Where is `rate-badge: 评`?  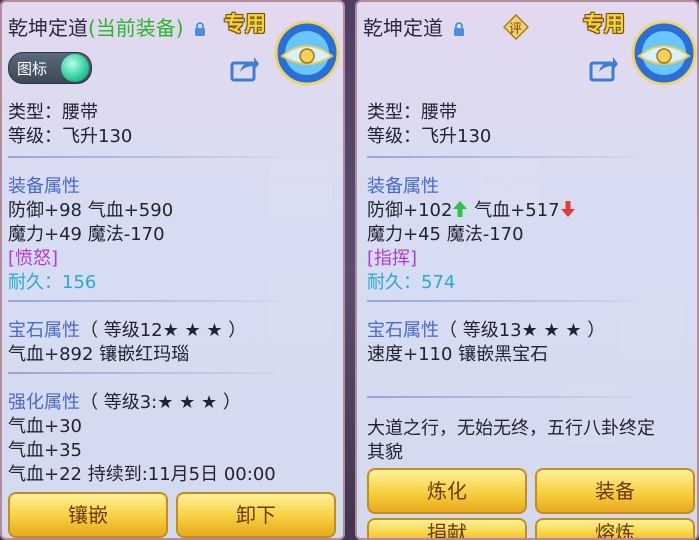
rate-badge: 评 is located at coordinates (516, 27).